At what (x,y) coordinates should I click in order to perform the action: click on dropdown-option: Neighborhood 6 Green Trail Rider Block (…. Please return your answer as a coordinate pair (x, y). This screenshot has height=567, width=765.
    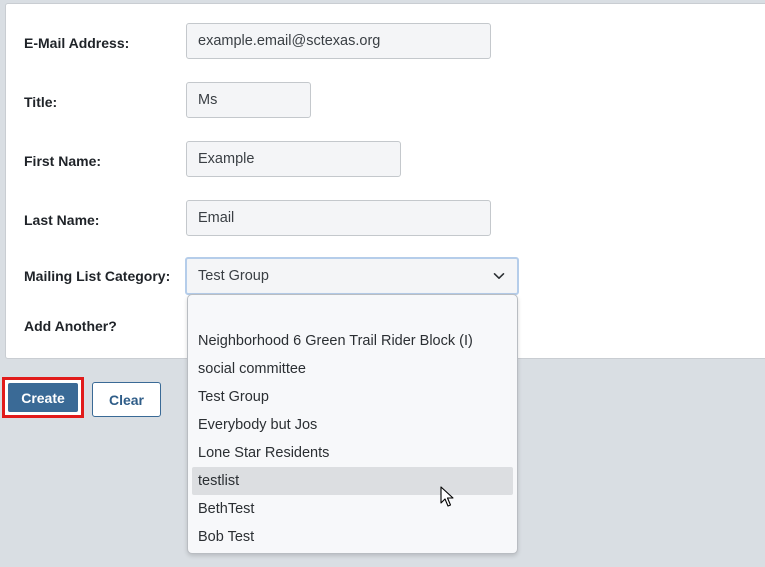
    Looking at the image, I should click on (352, 341).